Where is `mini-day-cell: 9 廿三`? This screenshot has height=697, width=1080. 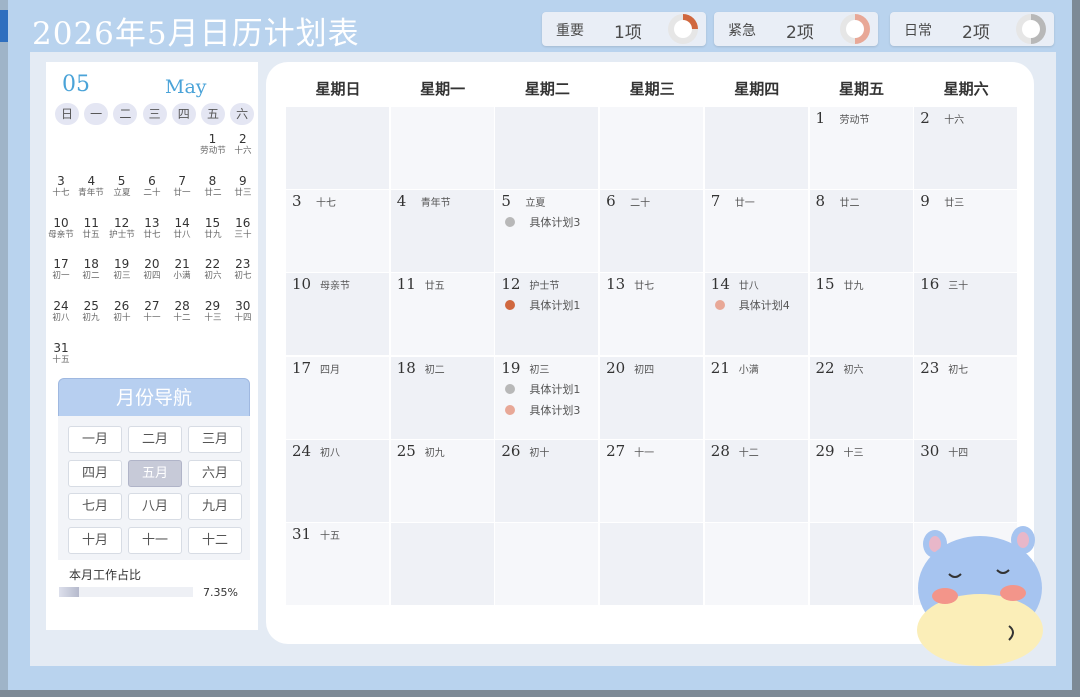 mini-day-cell: 9 廿三 is located at coordinates (243, 186).